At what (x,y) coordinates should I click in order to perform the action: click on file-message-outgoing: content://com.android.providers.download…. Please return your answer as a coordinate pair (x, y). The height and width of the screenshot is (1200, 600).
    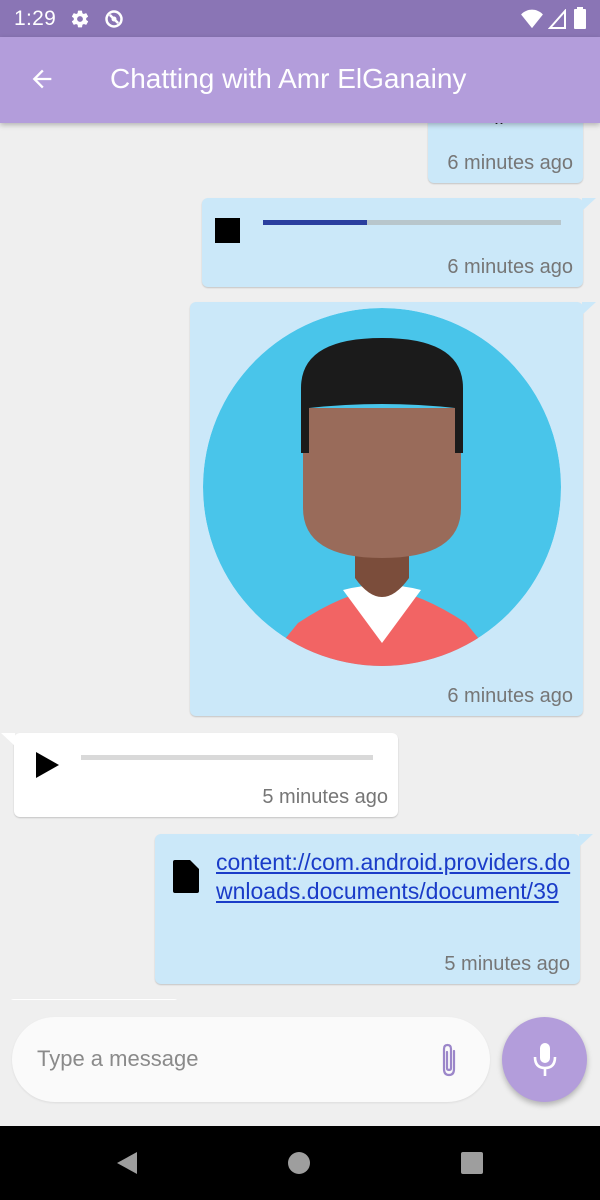
    Looking at the image, I should click on (374, 909).